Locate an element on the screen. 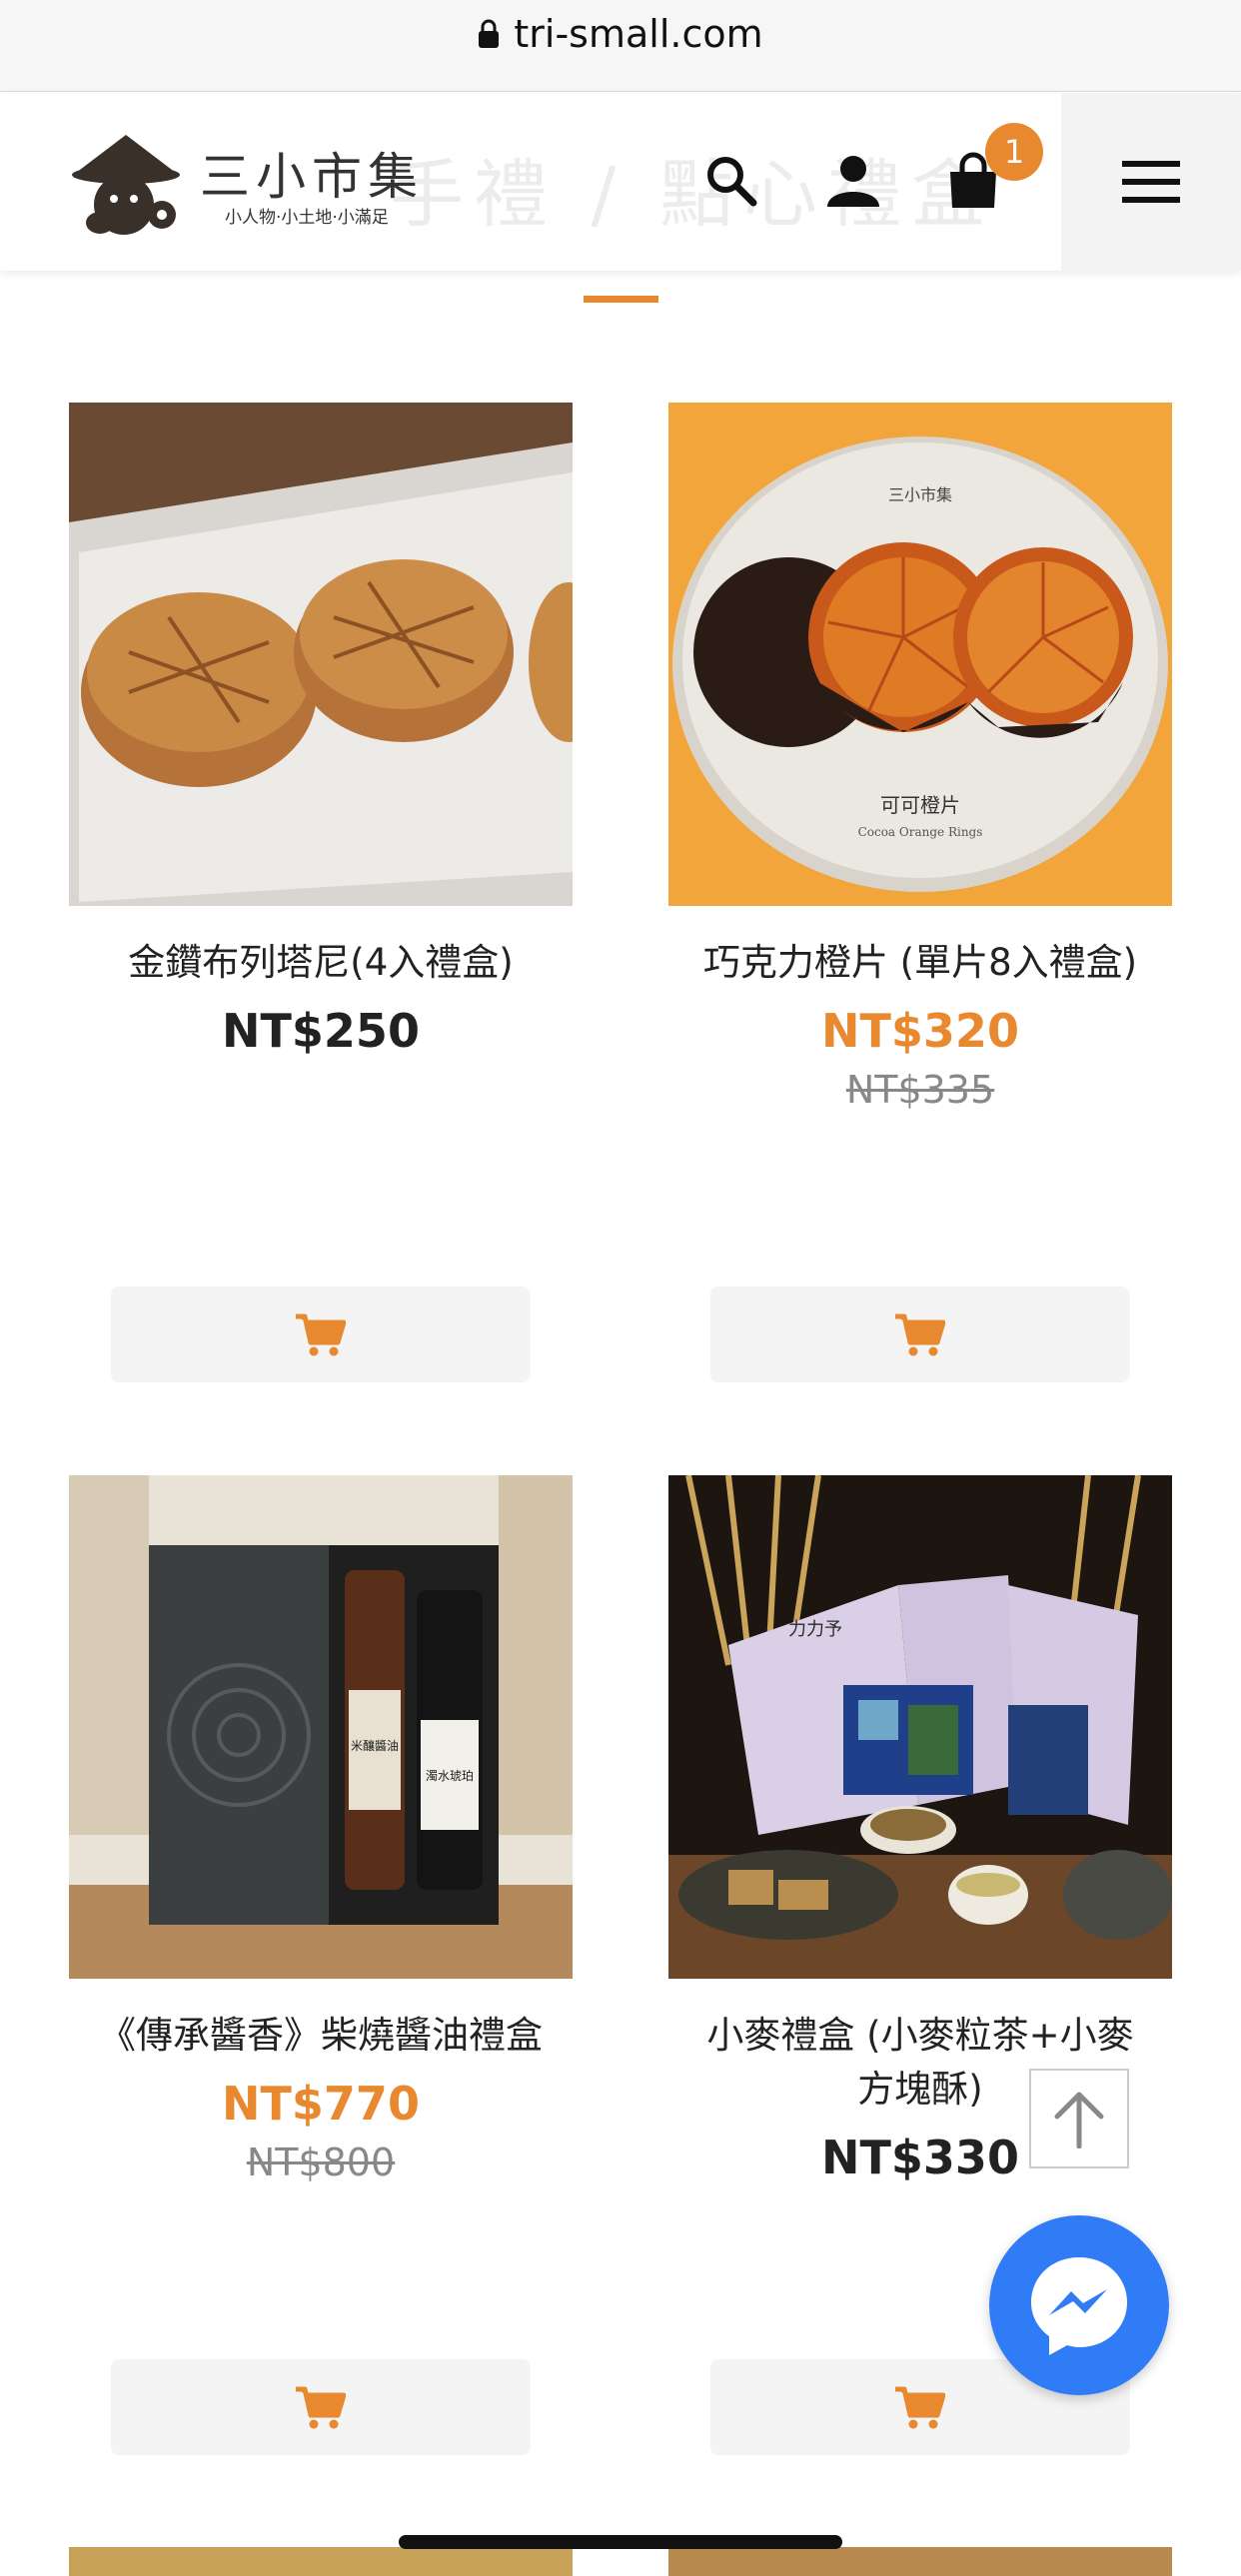  product-image: 米釀醬油 濁水琥珀 is located at coordinates (321, 1727).